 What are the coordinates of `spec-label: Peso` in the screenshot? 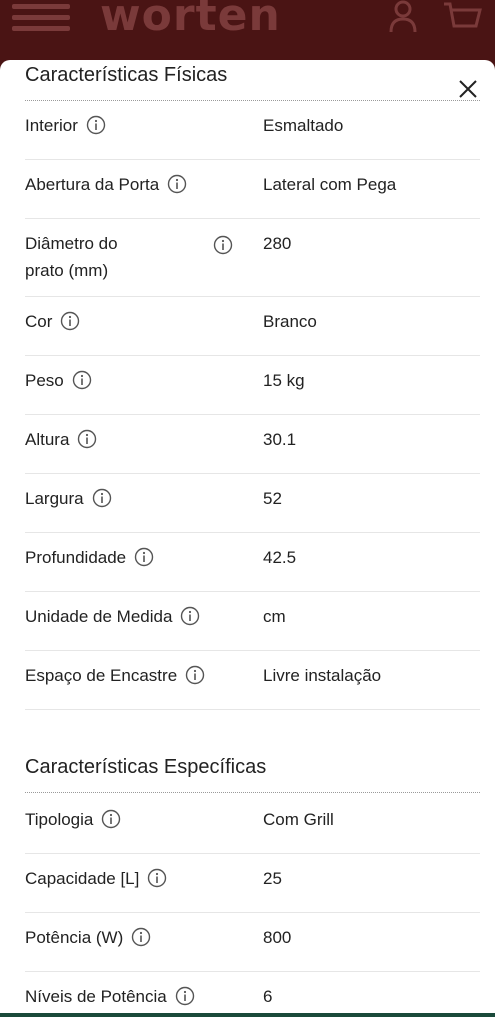 It's located at (44, 380).